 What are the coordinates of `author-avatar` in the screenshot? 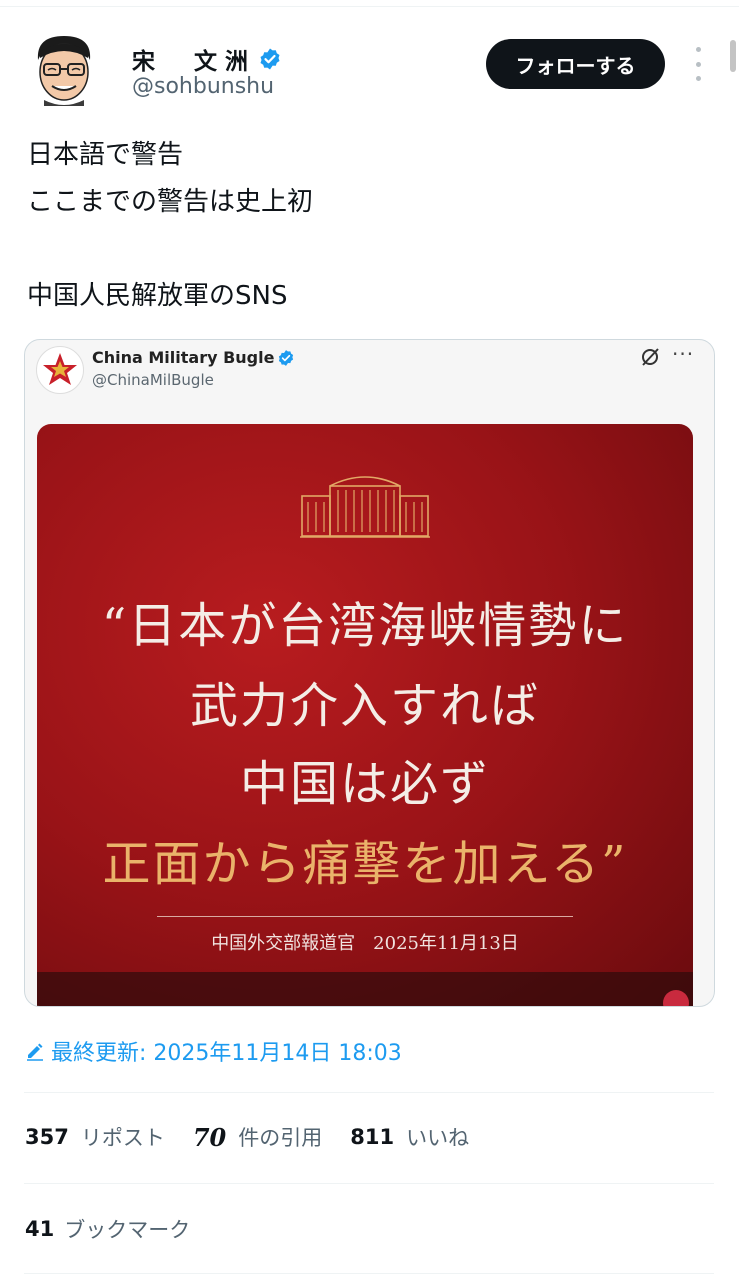 It's located at (64, 68).